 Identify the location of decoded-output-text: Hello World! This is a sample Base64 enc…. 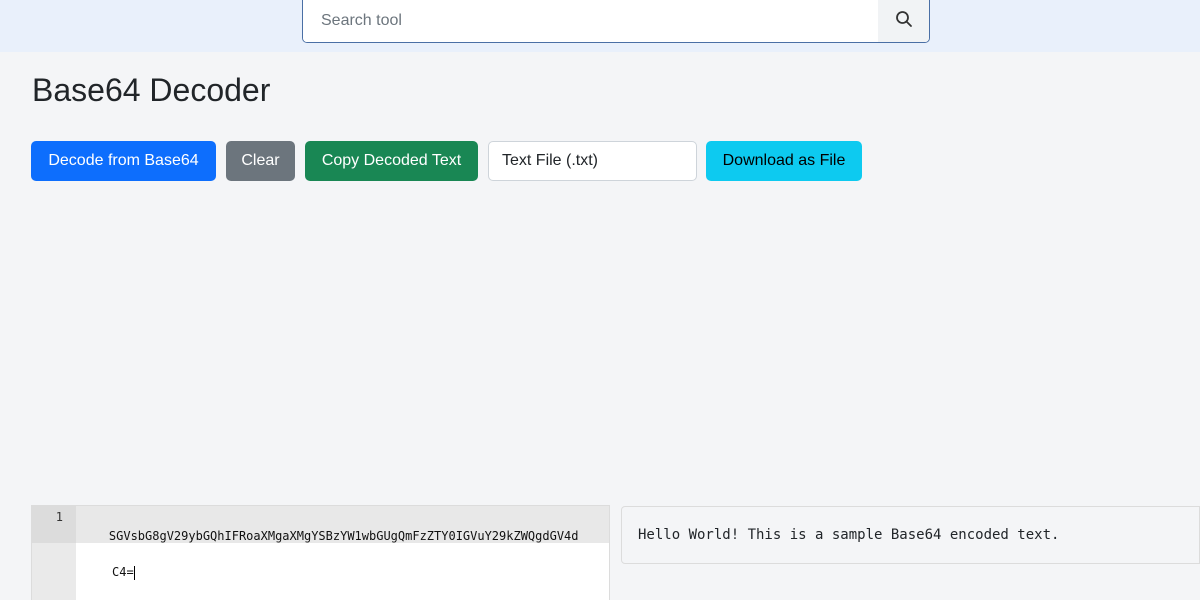
(849, 535).